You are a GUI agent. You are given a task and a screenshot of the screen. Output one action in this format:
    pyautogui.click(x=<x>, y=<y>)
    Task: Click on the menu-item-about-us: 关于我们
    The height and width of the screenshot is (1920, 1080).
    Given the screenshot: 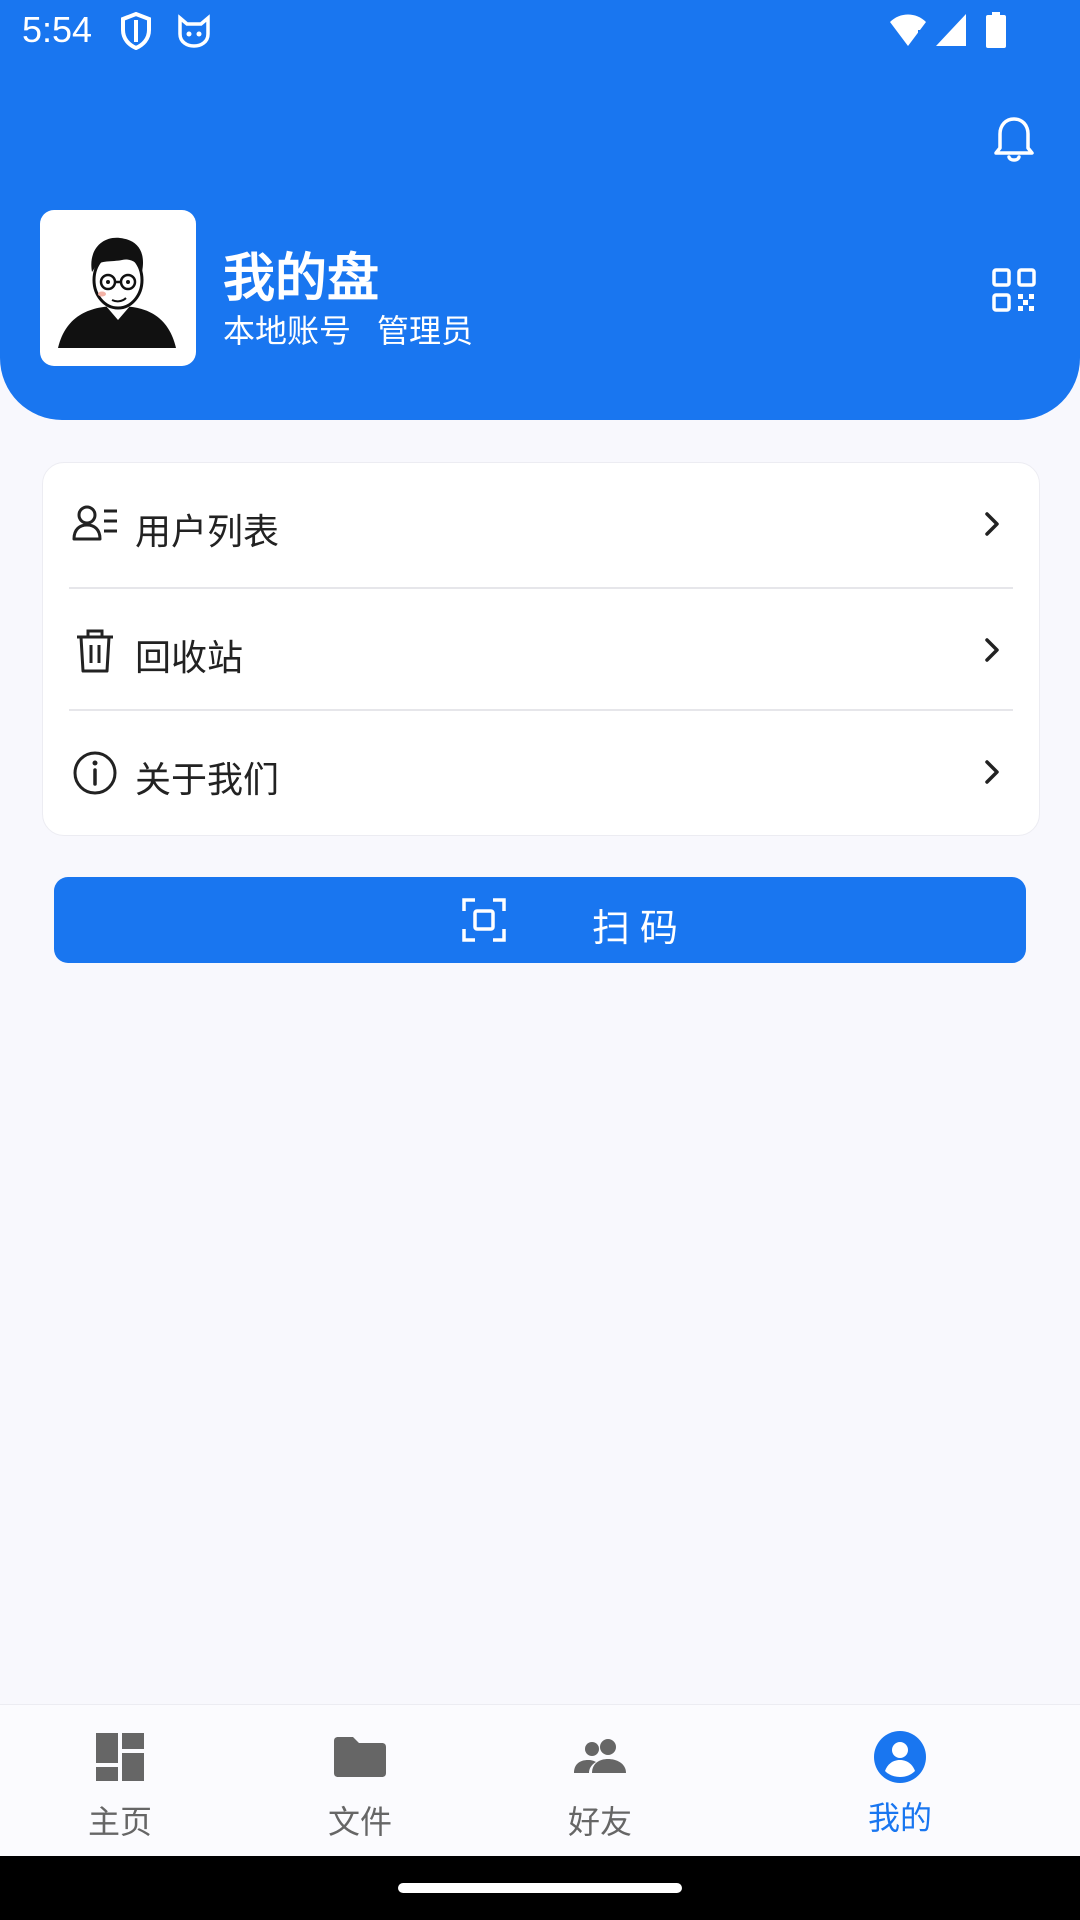 What is the action you would take?
    pyautogui.click(x=541, y=771)
    